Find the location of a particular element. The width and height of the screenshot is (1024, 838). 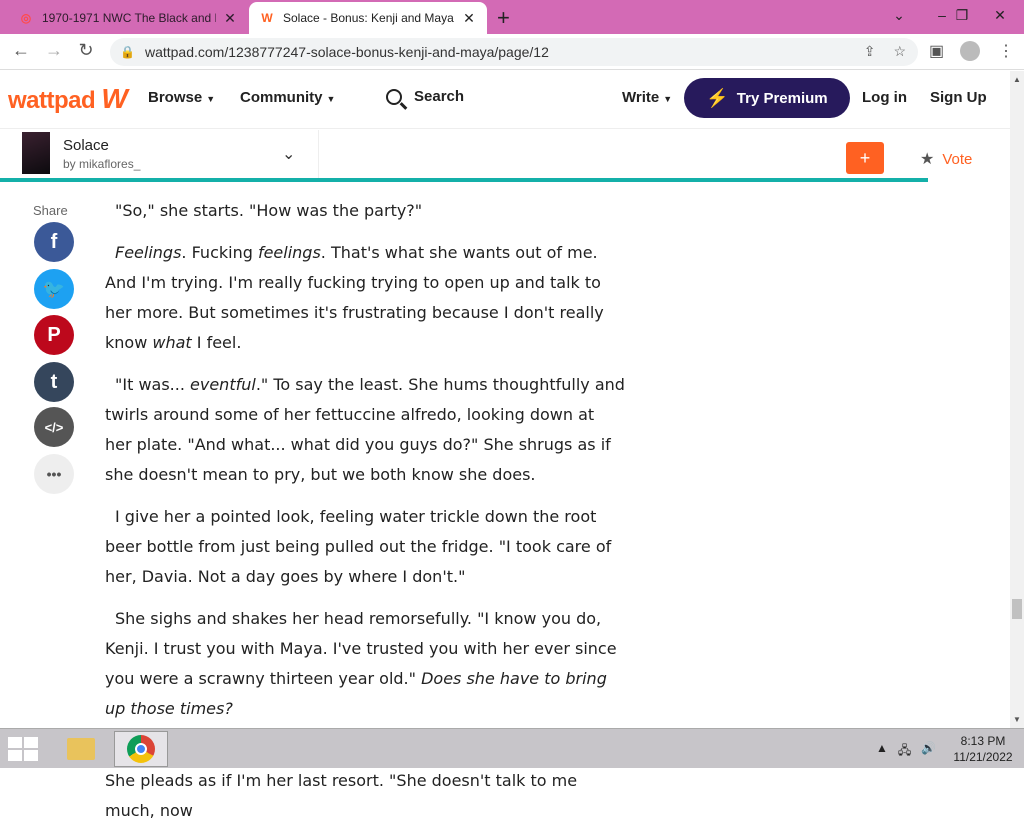

lightning-icon: ⚡ is located at coordinates (717, 97).